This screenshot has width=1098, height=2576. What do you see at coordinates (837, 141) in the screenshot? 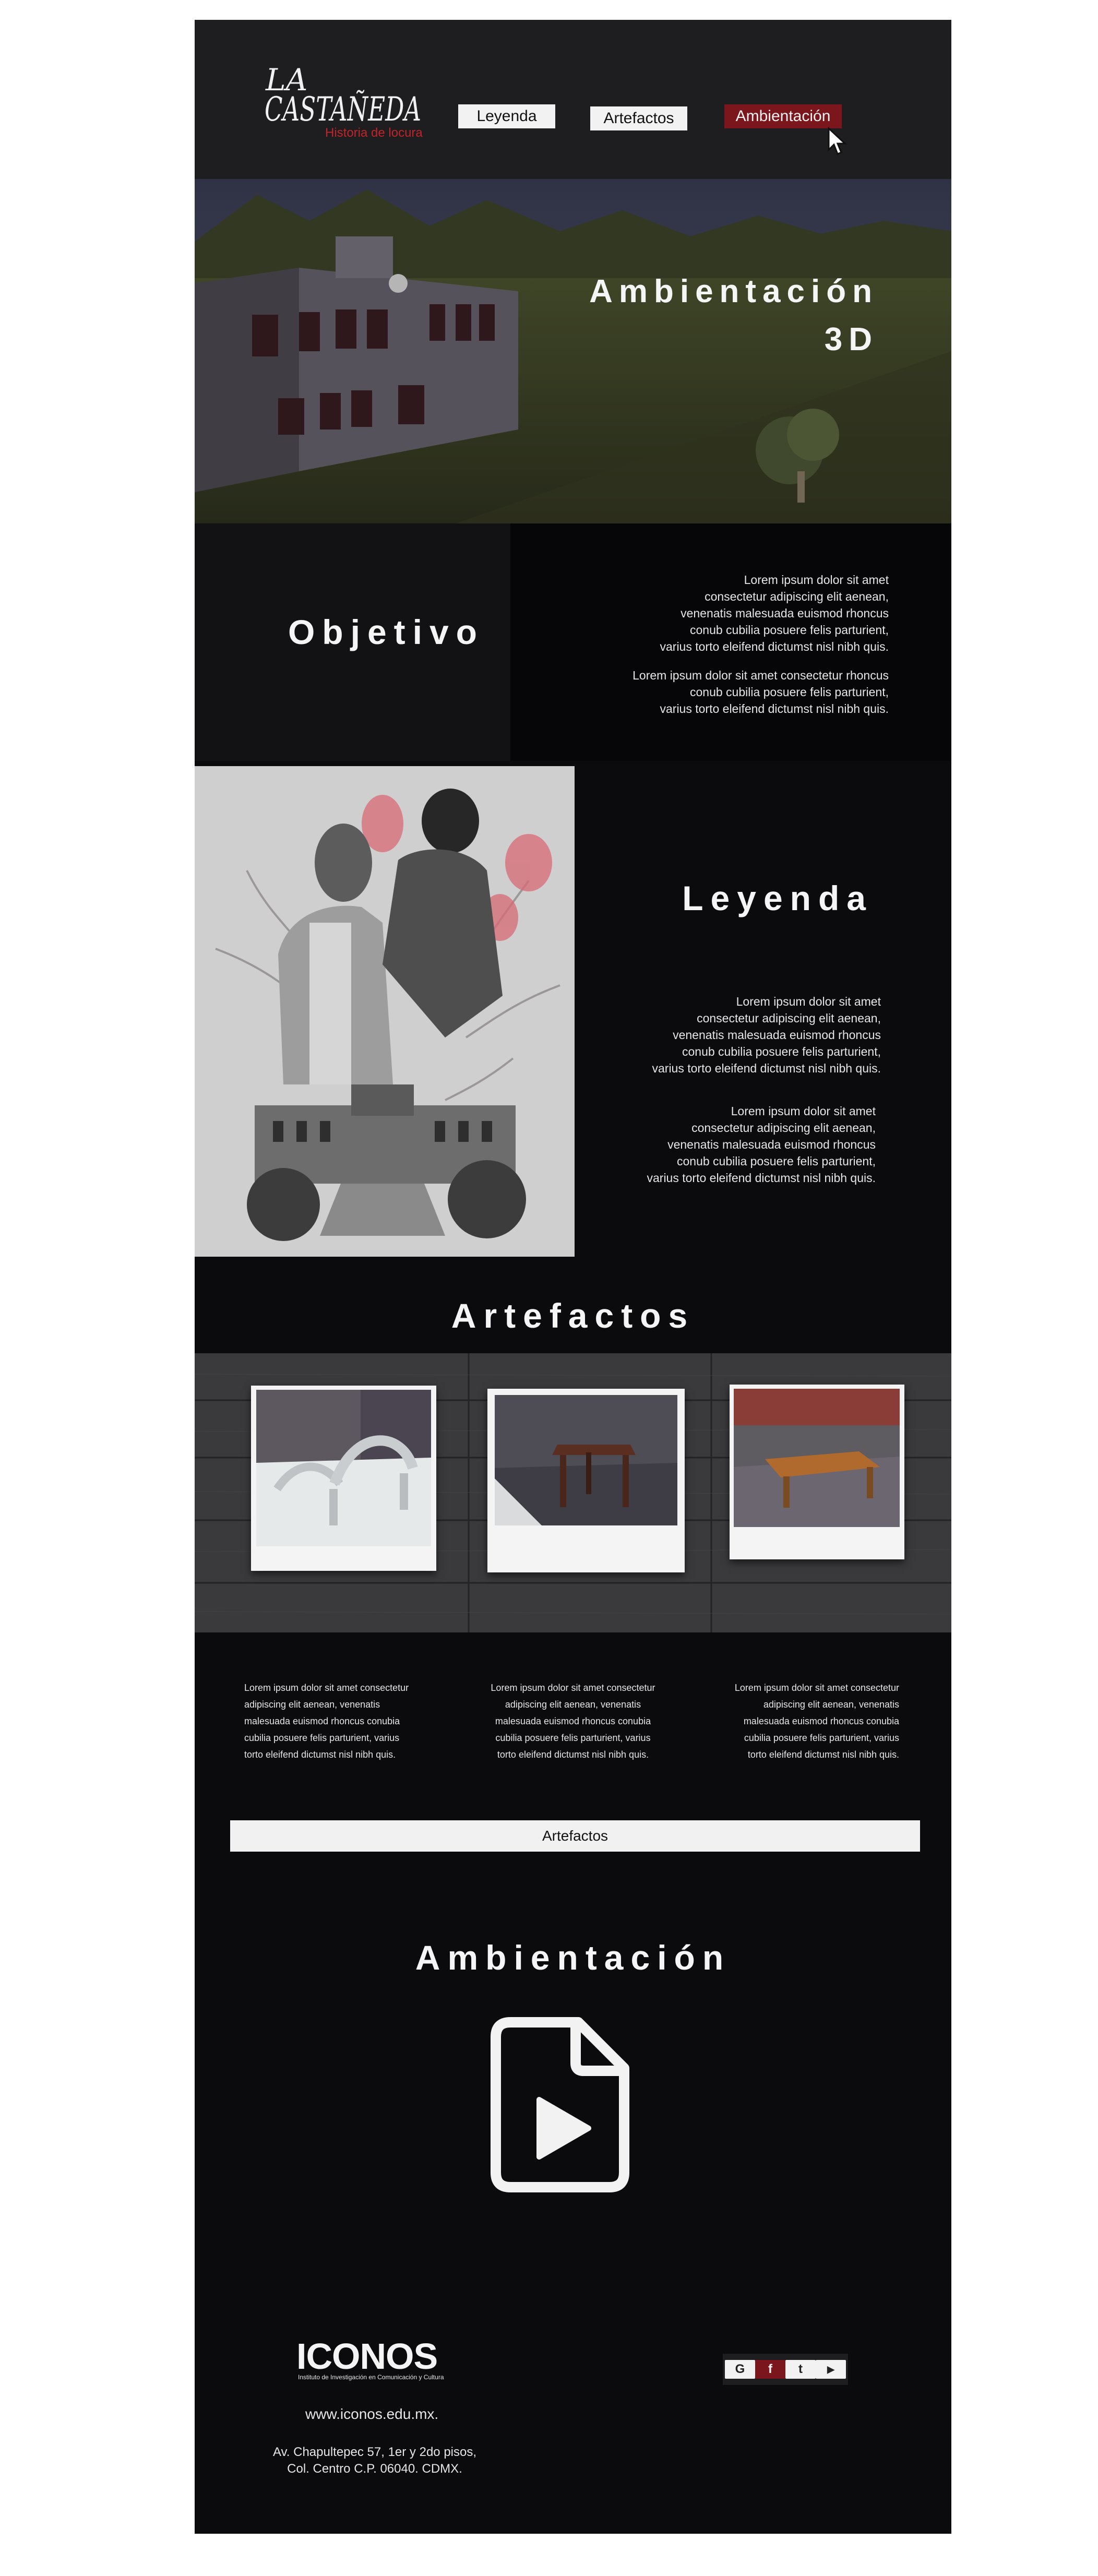
I see `mouse-cursor-icon` at bounding box center [837, 141].